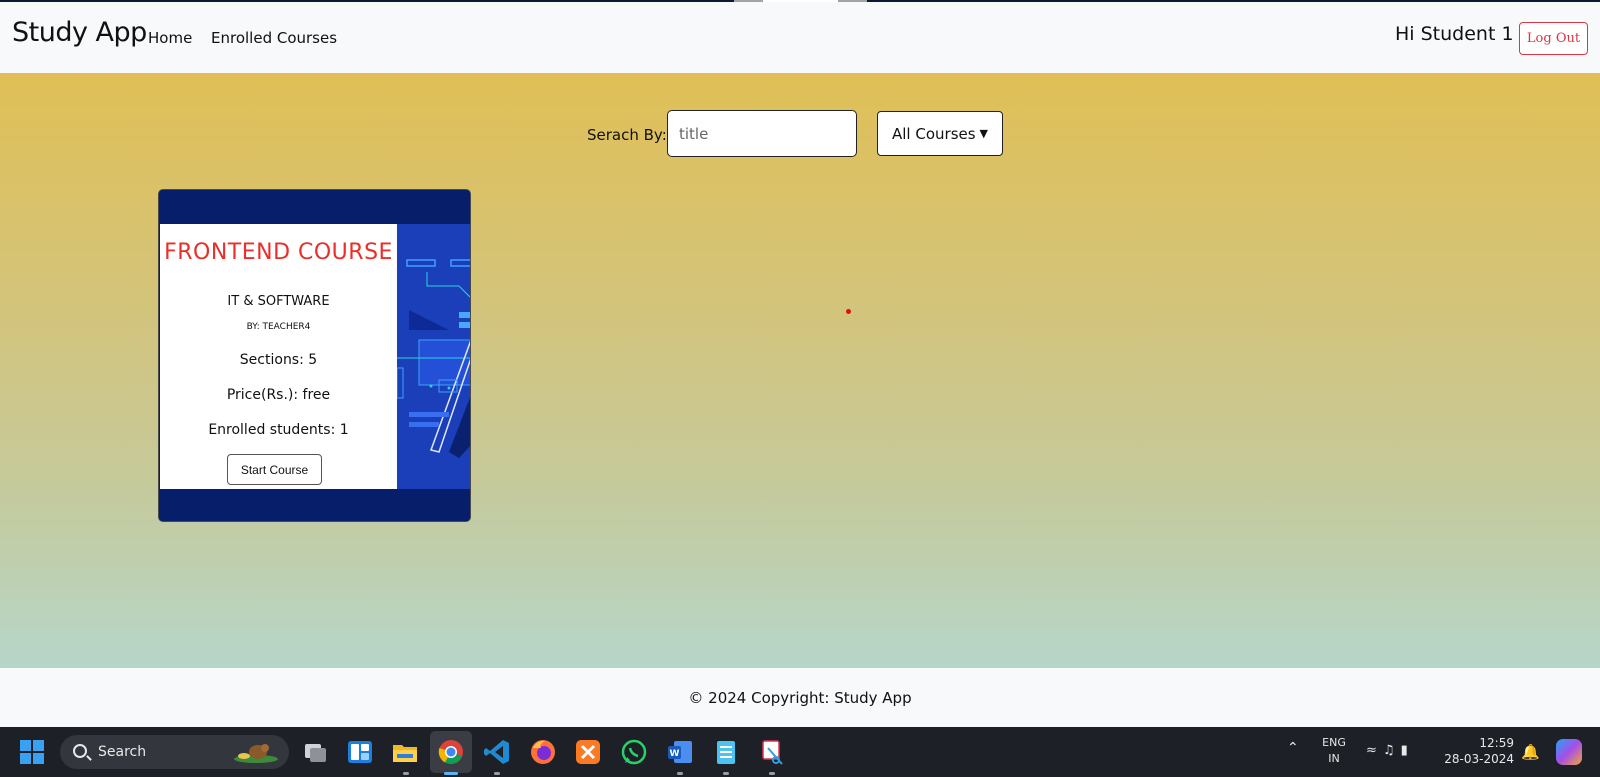  I want to click on widgets-icon, so click(360, 752).